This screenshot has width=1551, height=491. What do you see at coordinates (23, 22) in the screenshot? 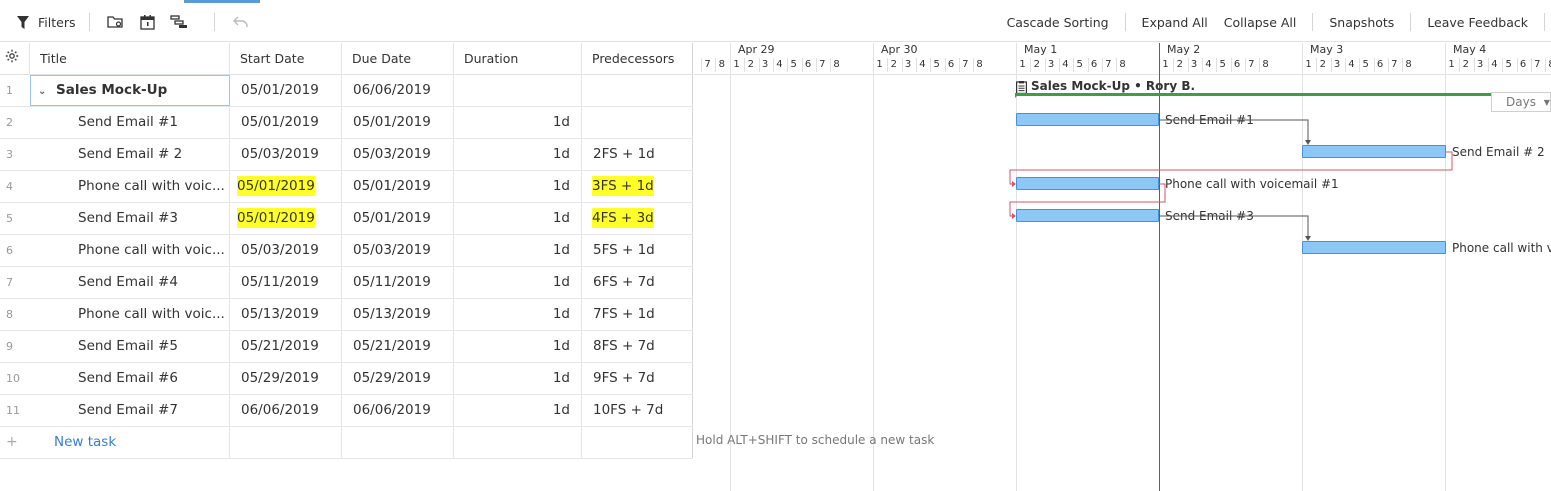
I see `filter-icon` at bounding box center [23, 22].